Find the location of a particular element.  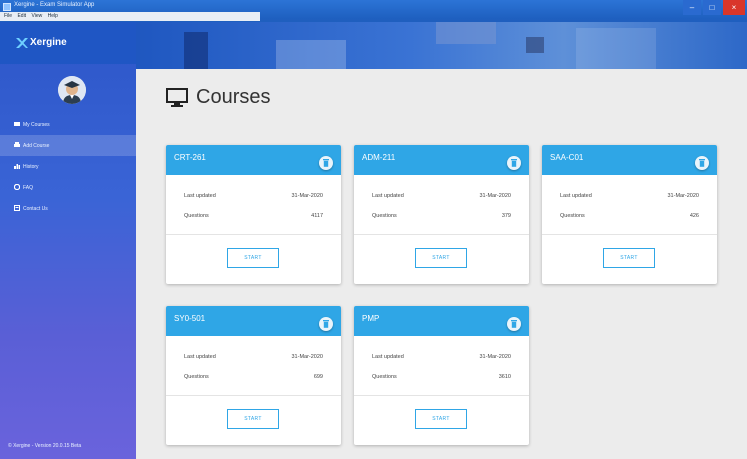

sidebar-item-contact-us: Contact Us is located at coordinates (68, 208).